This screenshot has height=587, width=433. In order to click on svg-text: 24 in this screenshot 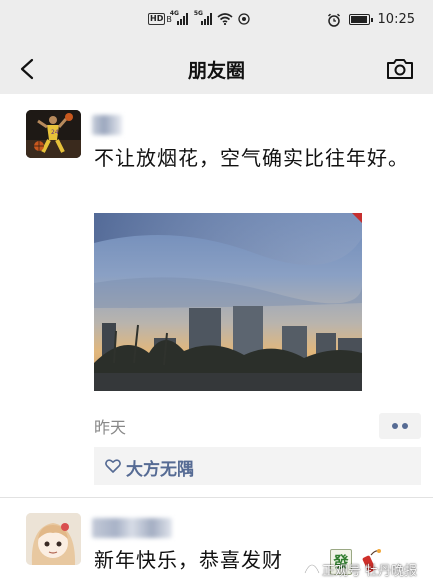, I will do `click(55, 132)`.